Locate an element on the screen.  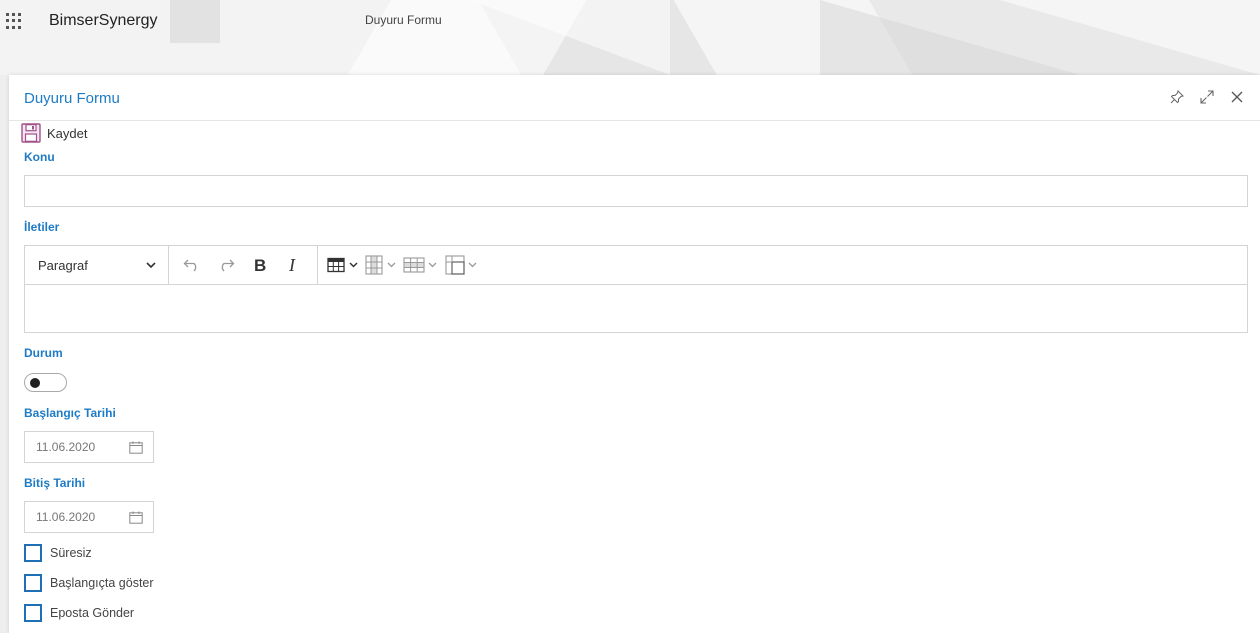
chevron-down-icon is located at coordinates (151, 264).